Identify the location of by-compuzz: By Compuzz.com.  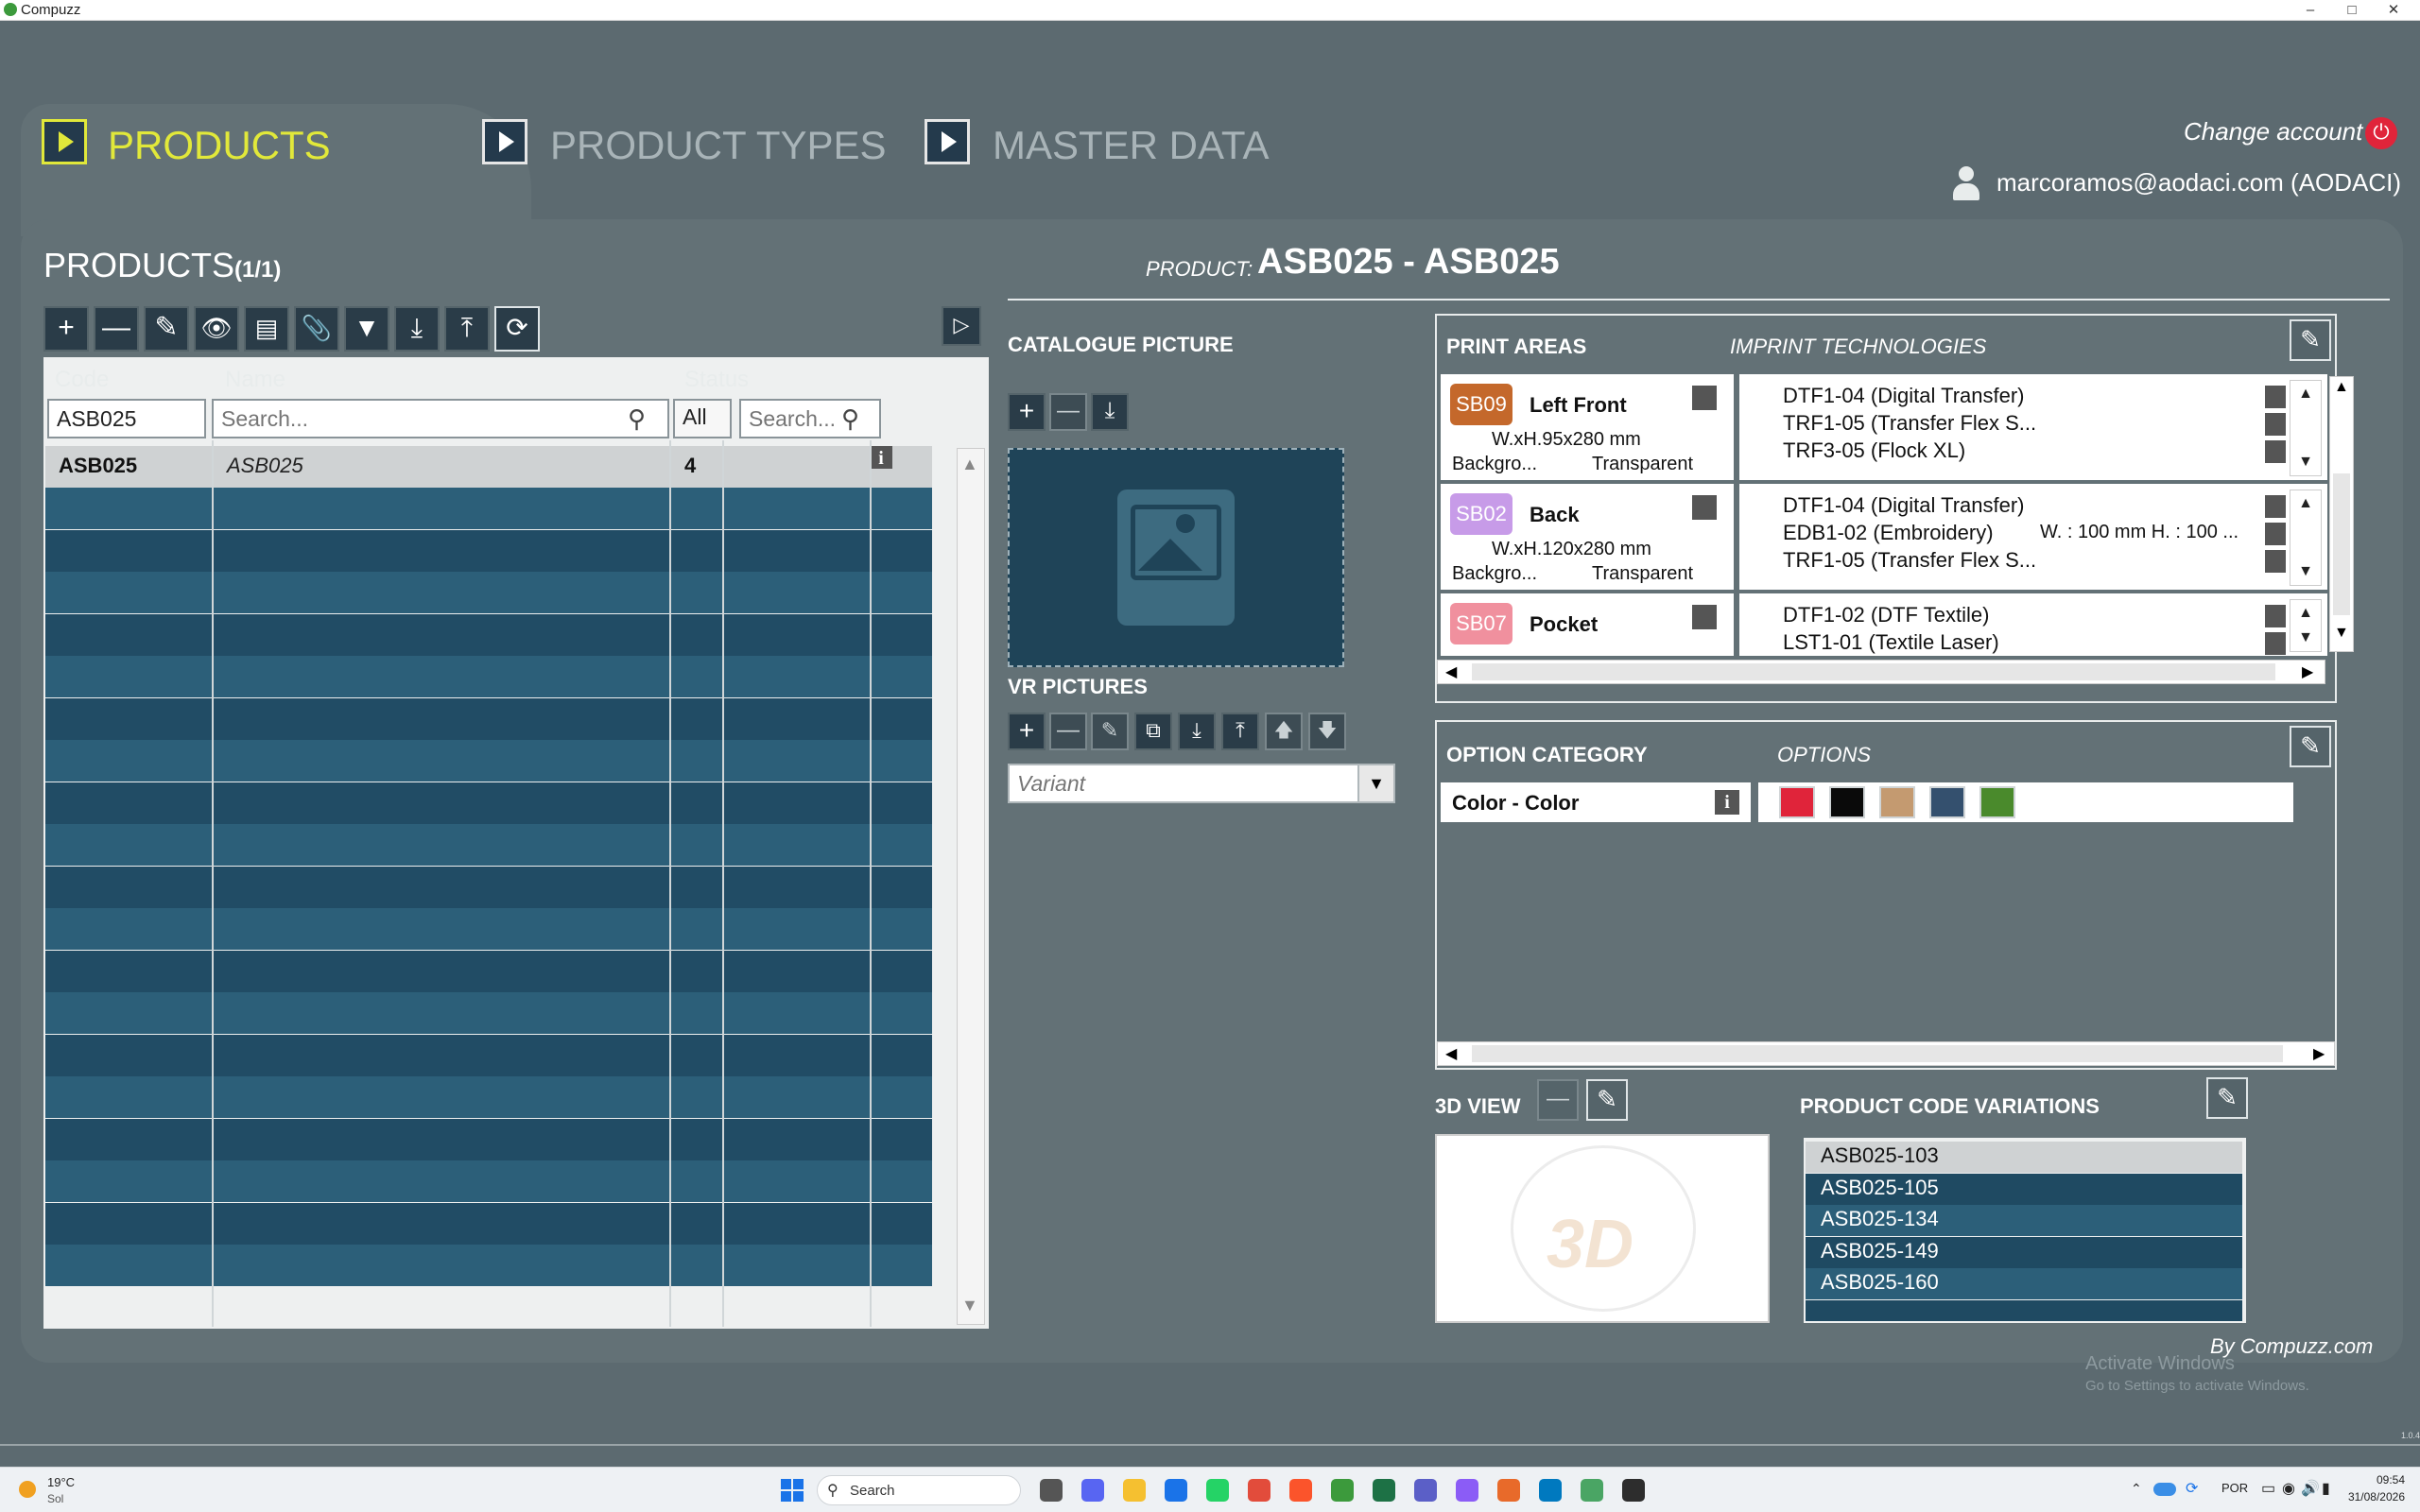
(2291, 1346).